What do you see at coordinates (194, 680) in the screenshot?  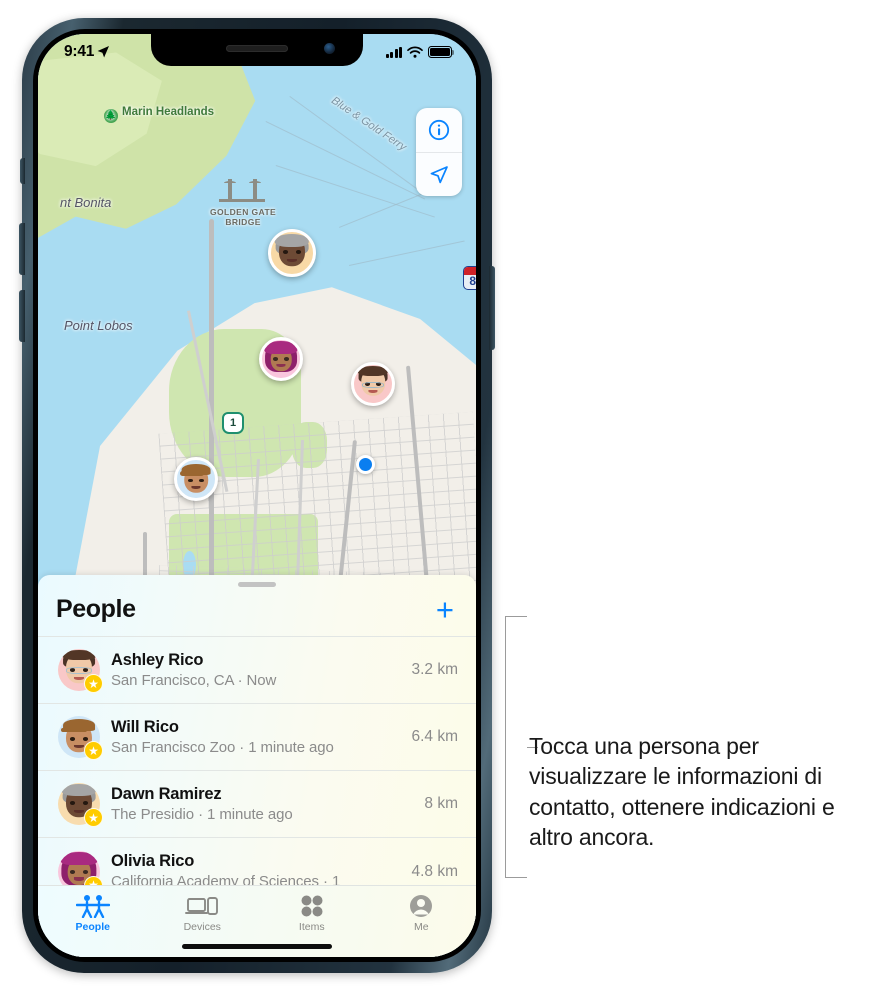 I see `person-subtitle: San Francisco, CA · Now` at bounding box center [194, 680].